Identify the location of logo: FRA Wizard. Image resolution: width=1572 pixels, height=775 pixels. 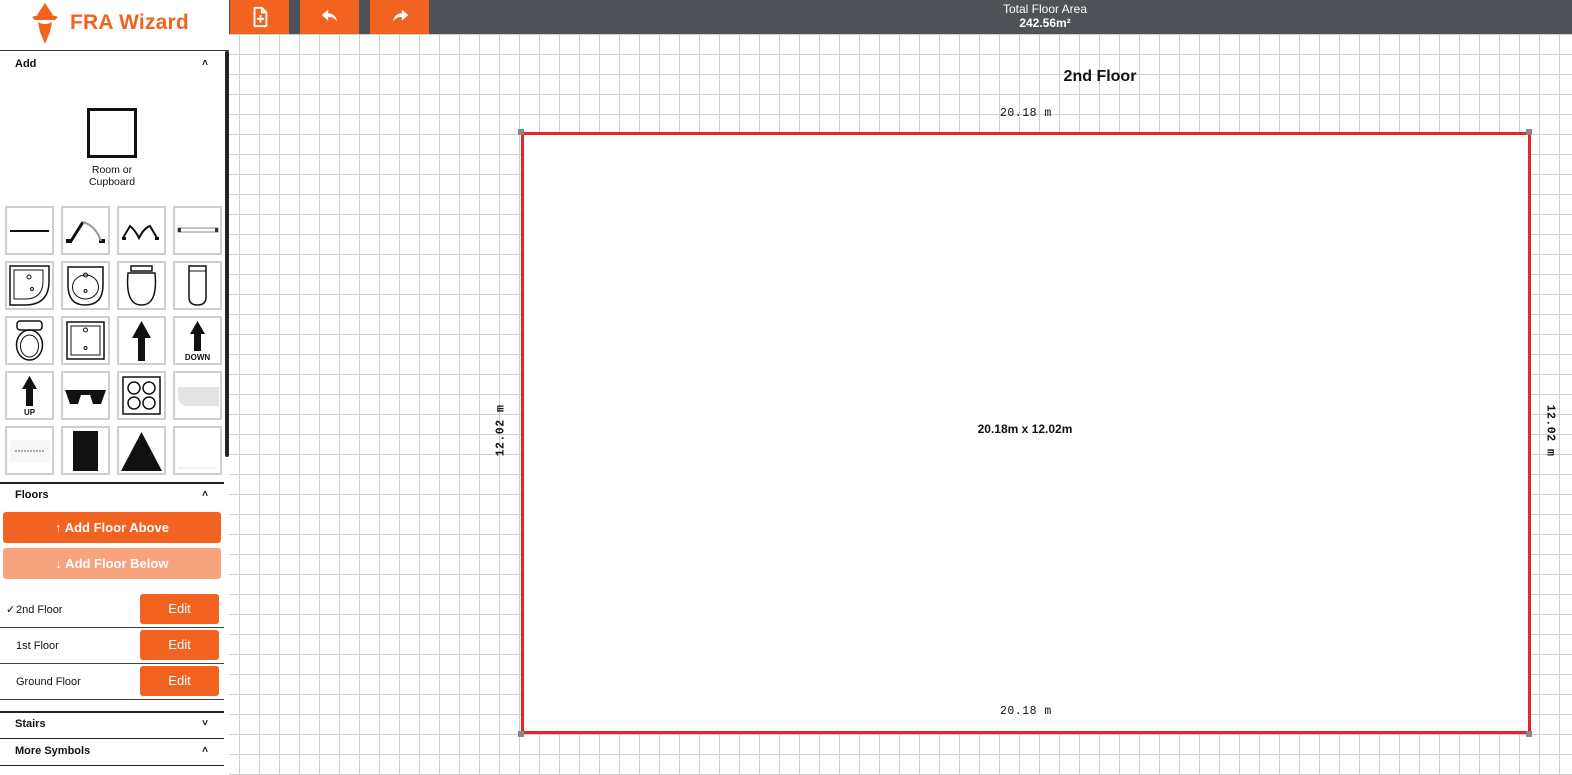
(114, 25).